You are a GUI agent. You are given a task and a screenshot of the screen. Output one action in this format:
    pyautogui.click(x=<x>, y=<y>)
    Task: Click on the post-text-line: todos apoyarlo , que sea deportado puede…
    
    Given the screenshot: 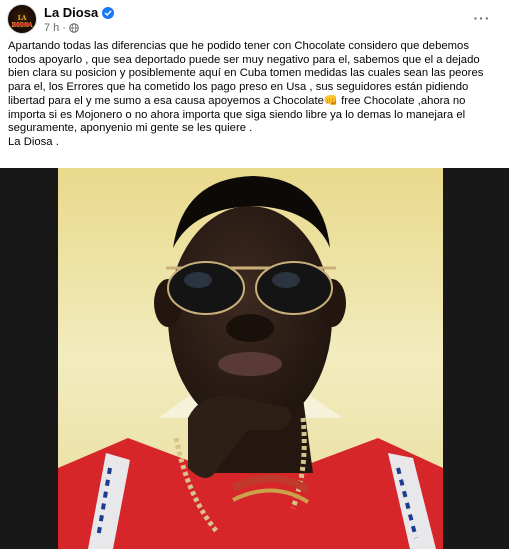 What is the action you would take?
    pyautogui.click(x=244, y=59)
    